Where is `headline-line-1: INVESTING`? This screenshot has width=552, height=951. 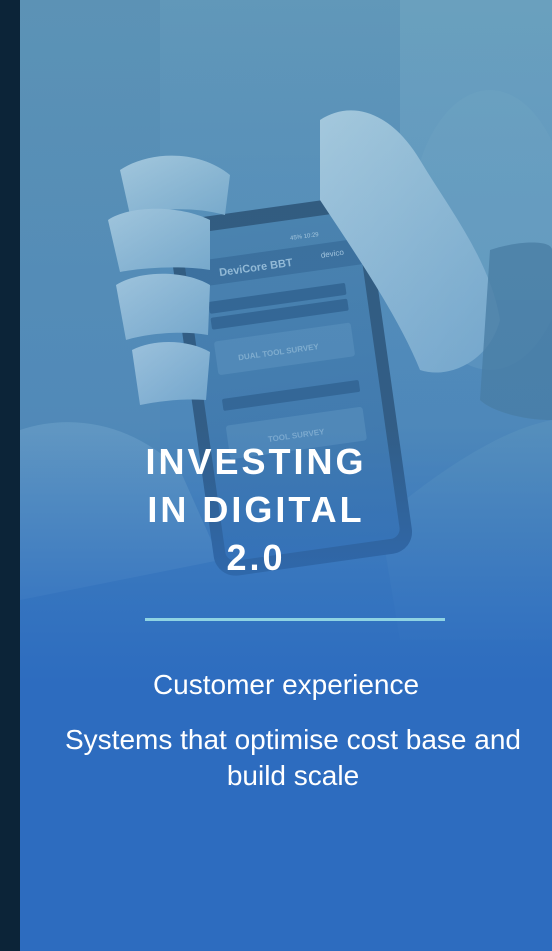
headline-line-1: INVESTING is located at coordinates (256, 461).